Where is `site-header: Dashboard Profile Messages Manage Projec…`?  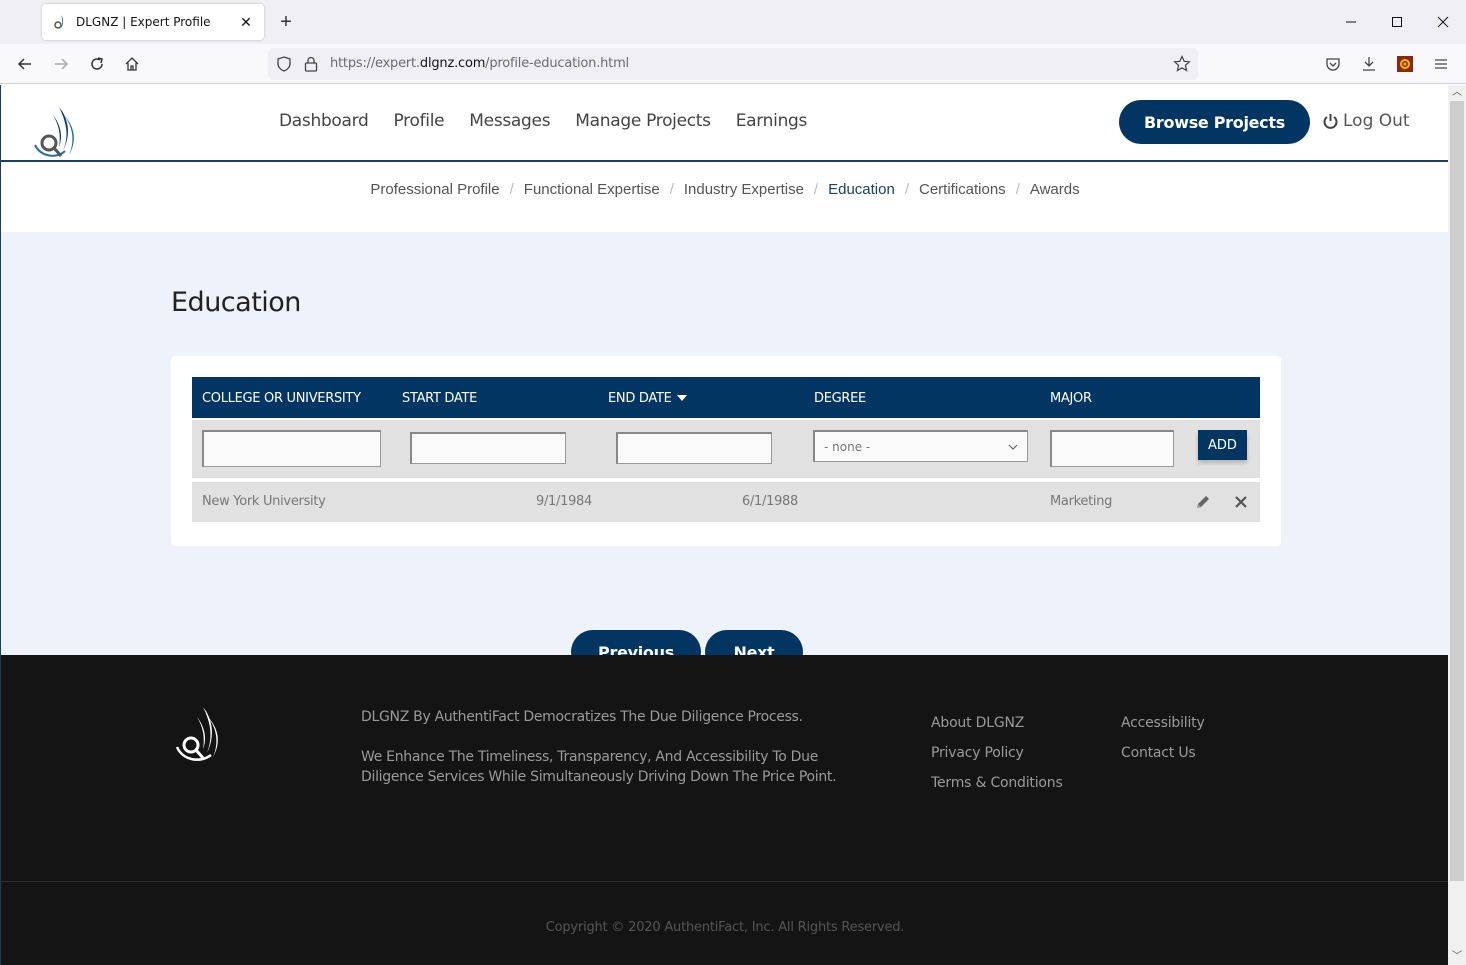 site-header: Dashboard Profile Messages Manage Projec… is located at coordinates (724, 123).